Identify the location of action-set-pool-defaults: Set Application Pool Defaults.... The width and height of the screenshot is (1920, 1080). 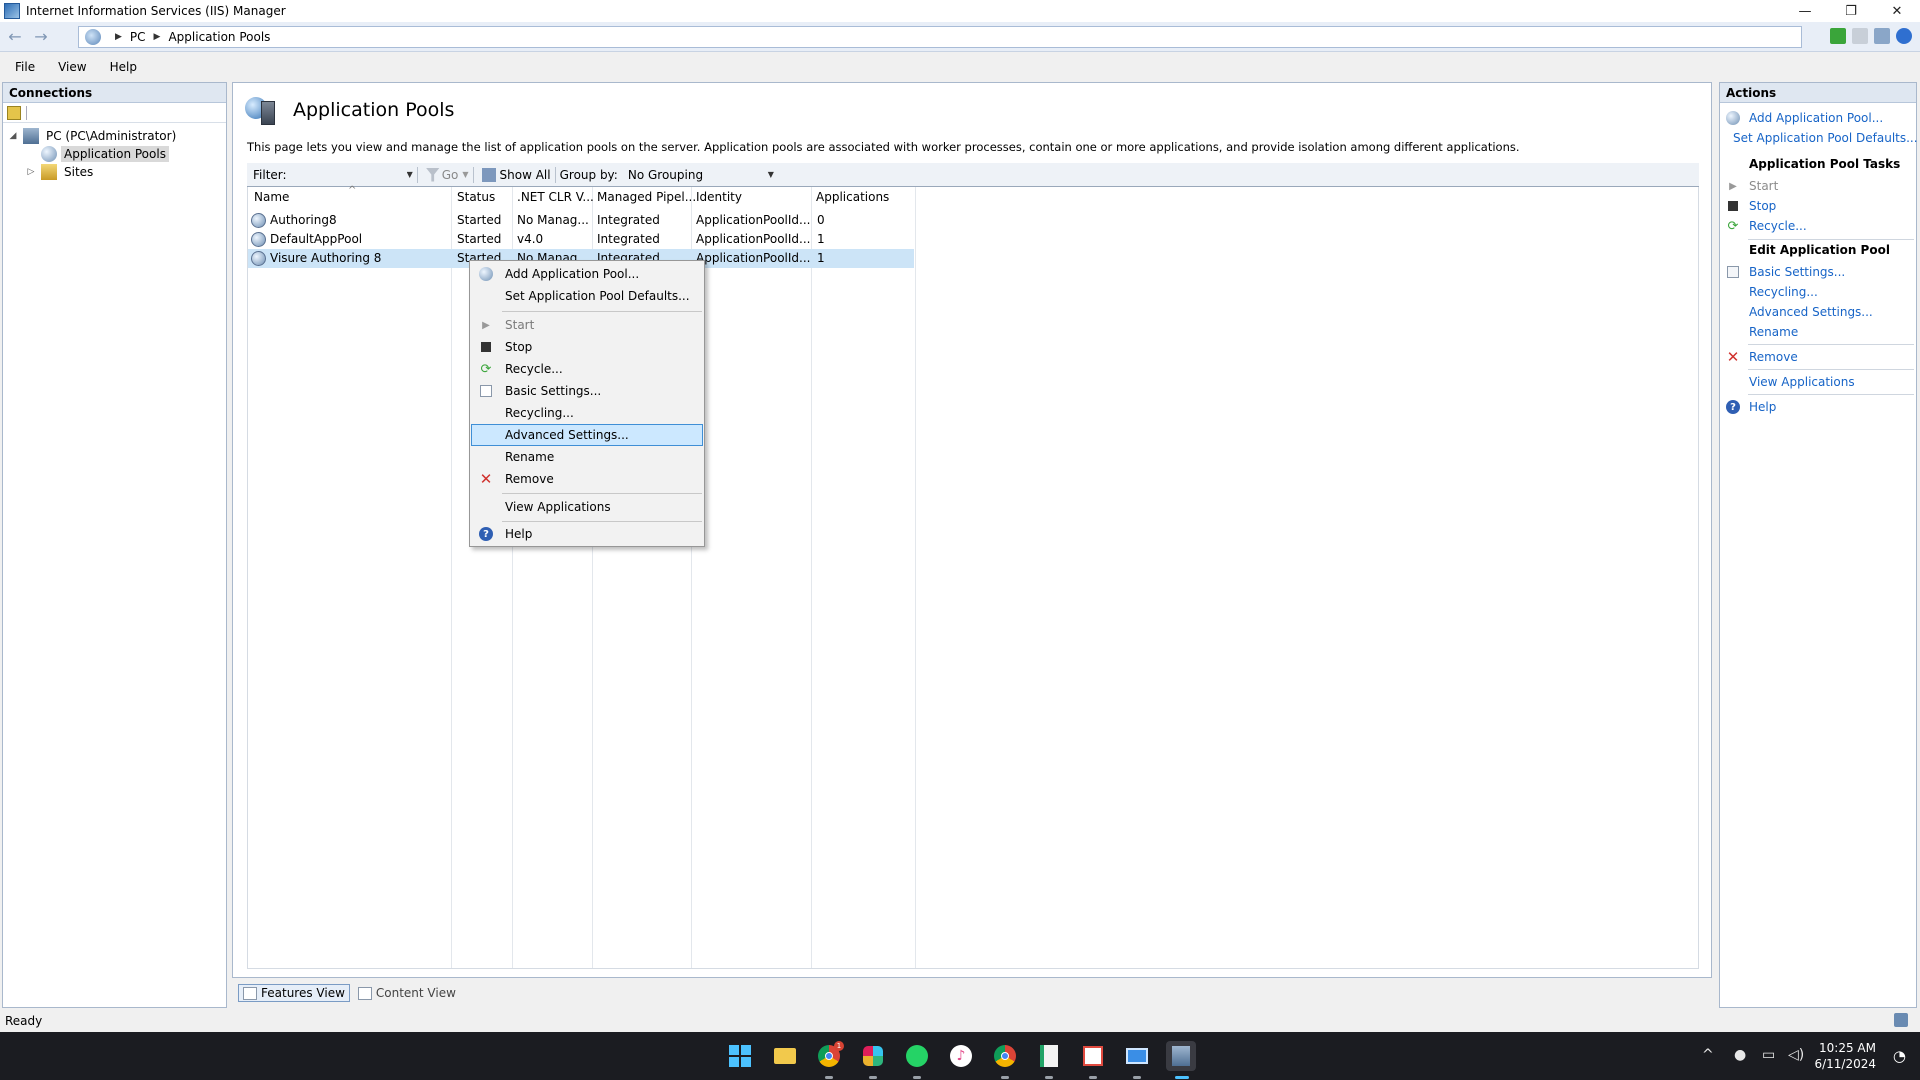
(1819, 138).